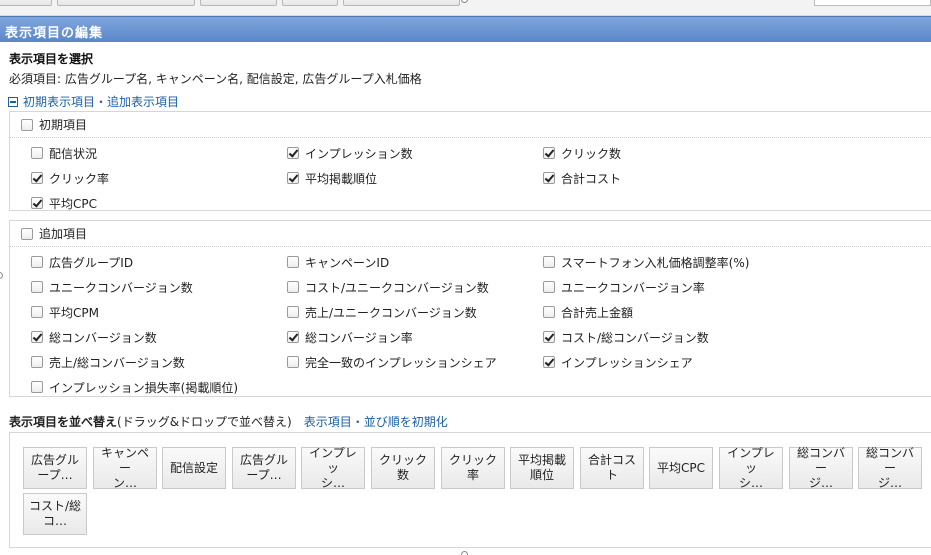  Describe the element at coordinates (591, 178) in the screenshot. I see `checkbox-label: 合計コスト` at that location.